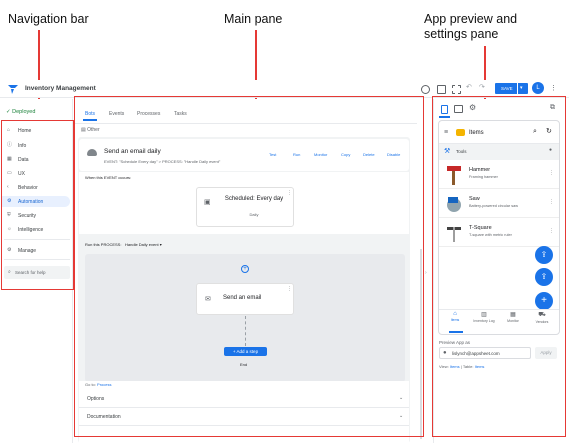 This screenshot has width=569, height=443. Describe the element at coordinates (480, 228) in the screenshot. I see `item-title: T-Square` at that location.